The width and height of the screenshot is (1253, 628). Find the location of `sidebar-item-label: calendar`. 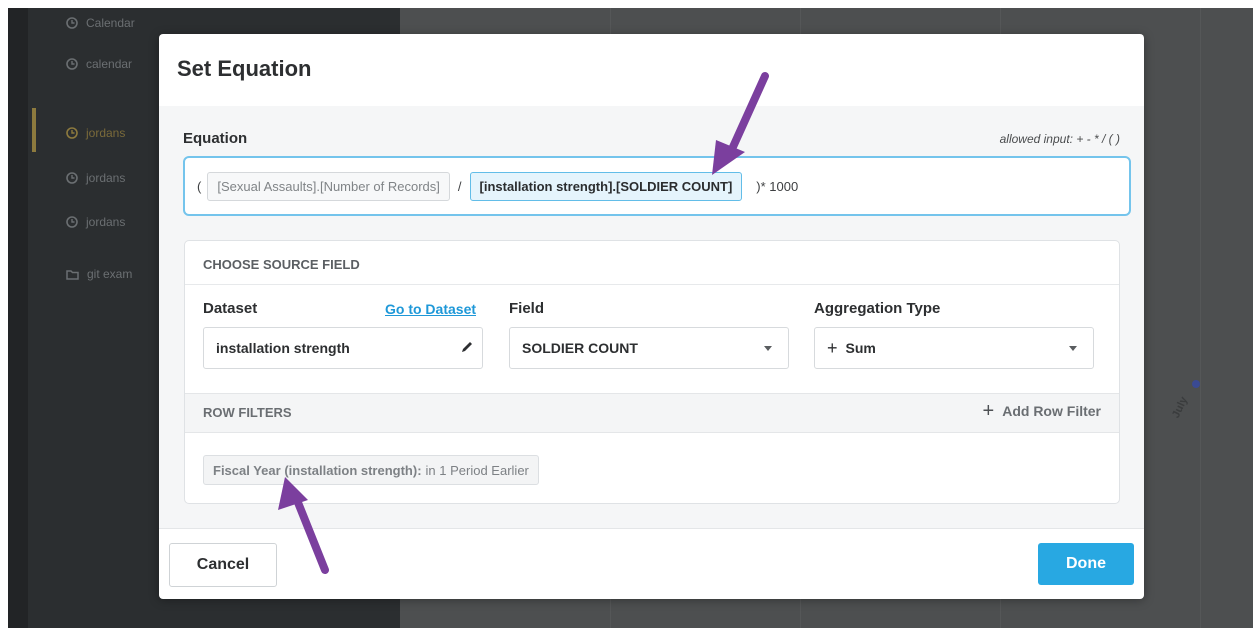

sidebar-item-label: calendar is located at coordinates (109, 64).